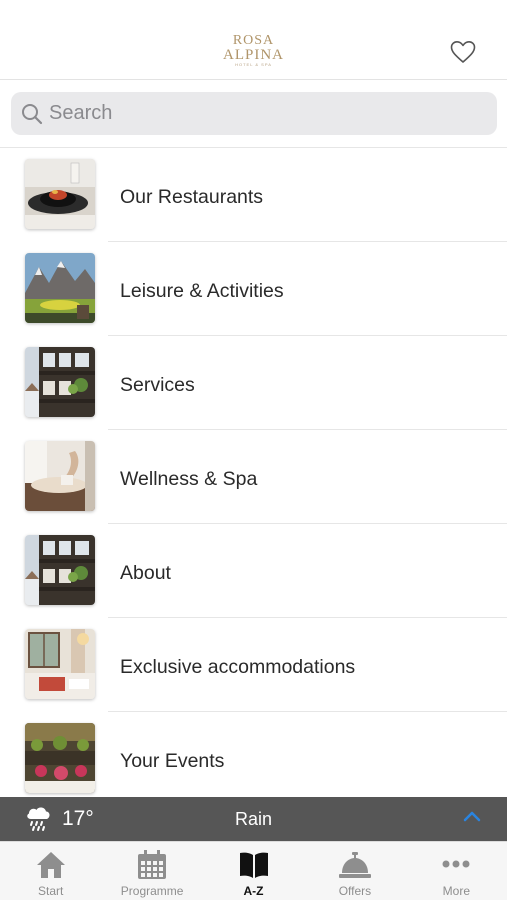  I want to click on home-icon, so click(50, 865).